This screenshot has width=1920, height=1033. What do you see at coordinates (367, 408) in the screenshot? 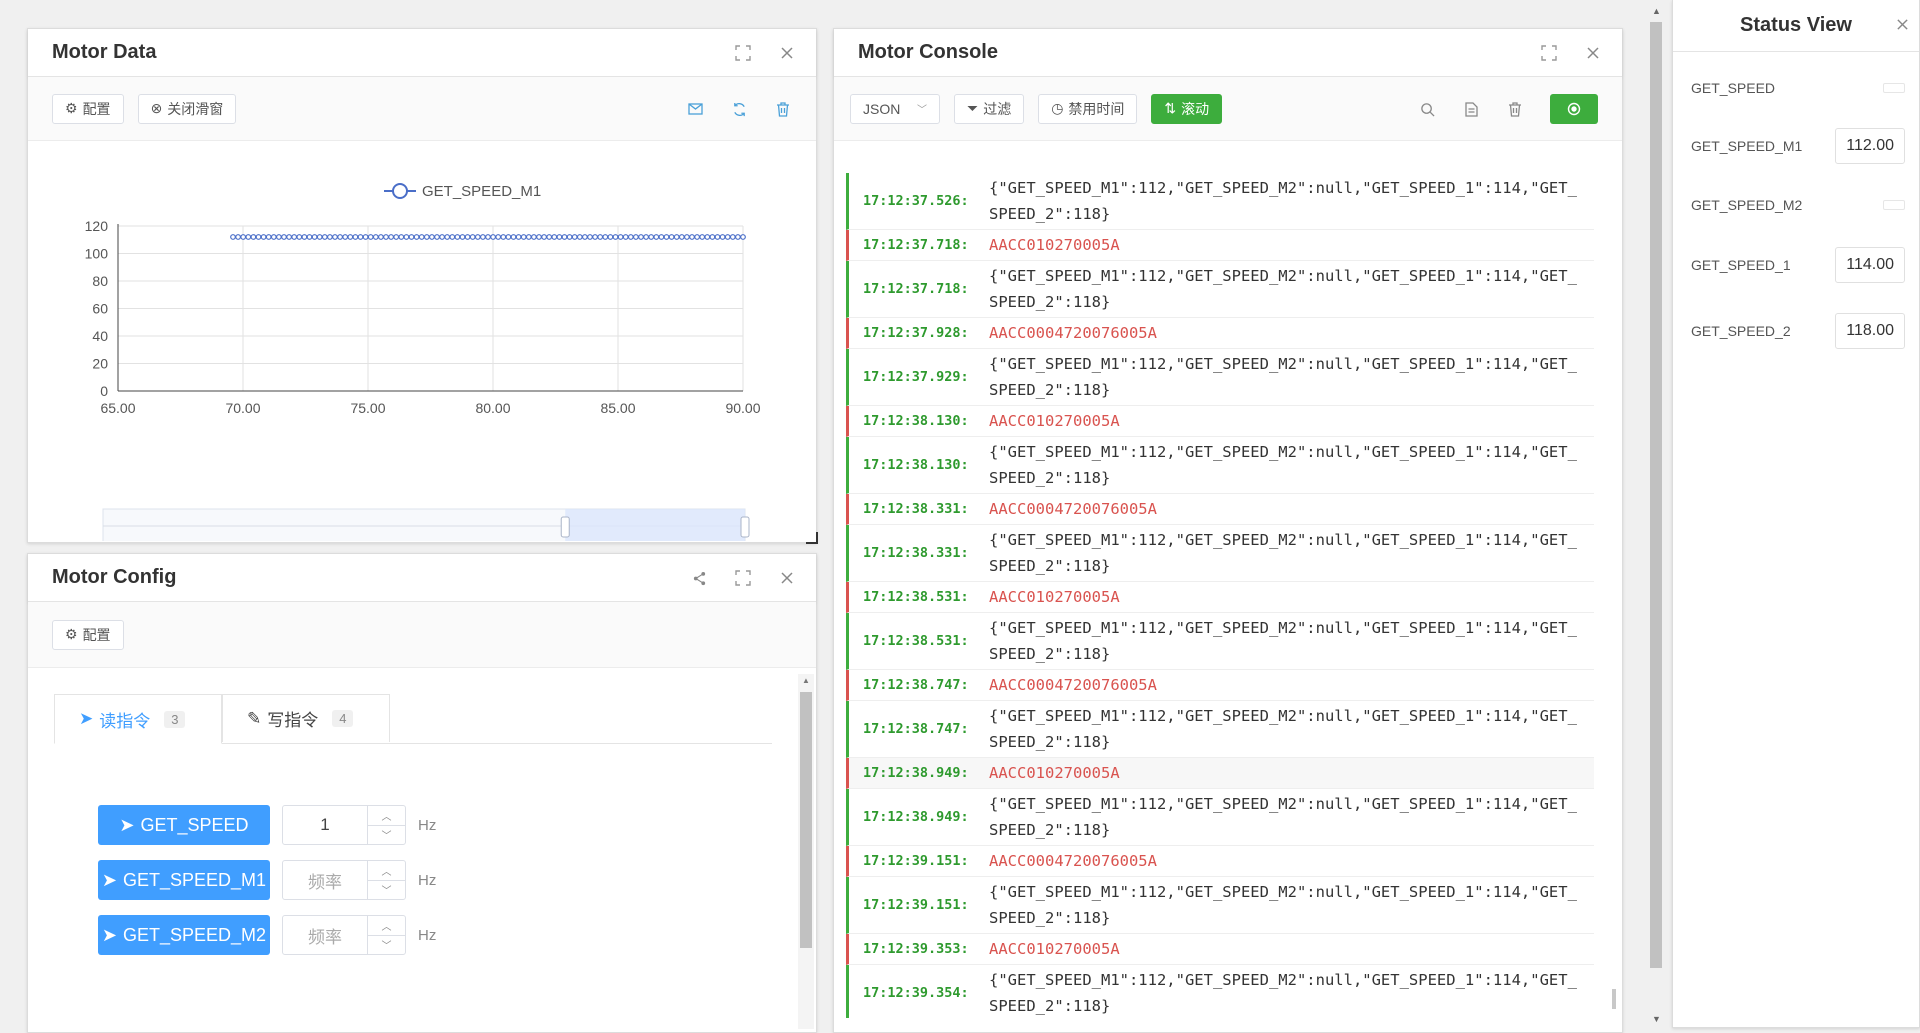
I see `x-tick-label: 75.00` at bounding box center [367, 408].